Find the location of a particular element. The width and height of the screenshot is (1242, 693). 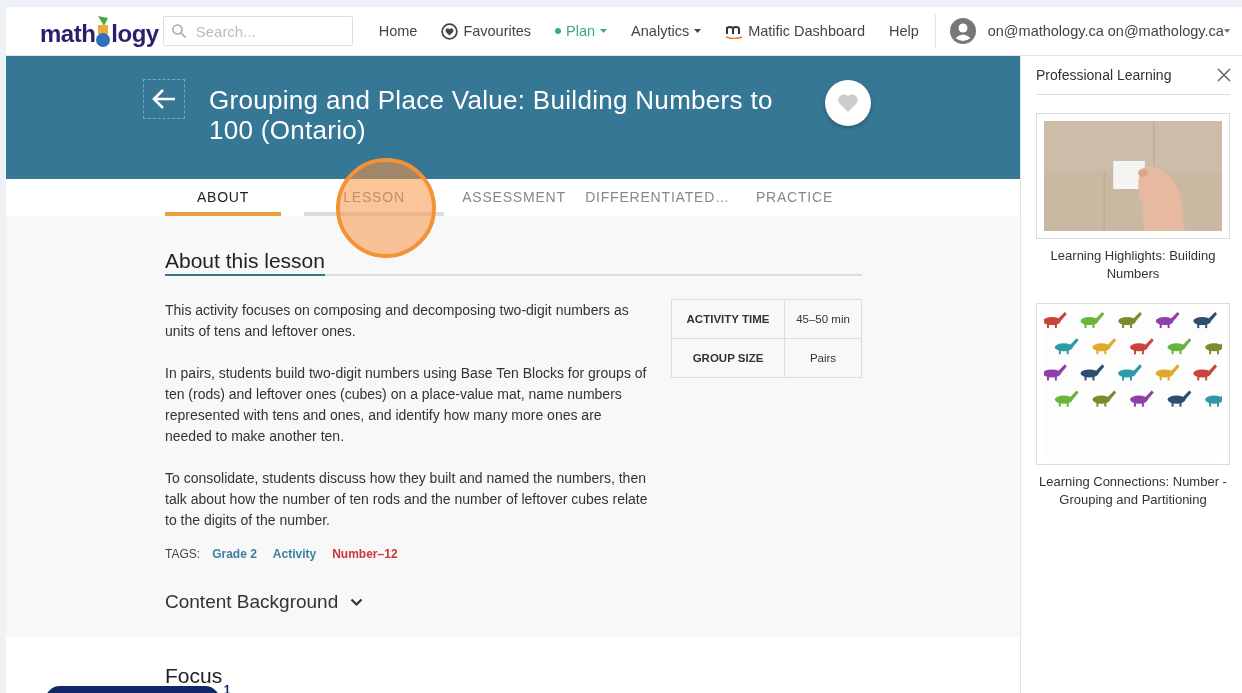

panel-title: Professional Learning is located at coordinates (1104, 75).